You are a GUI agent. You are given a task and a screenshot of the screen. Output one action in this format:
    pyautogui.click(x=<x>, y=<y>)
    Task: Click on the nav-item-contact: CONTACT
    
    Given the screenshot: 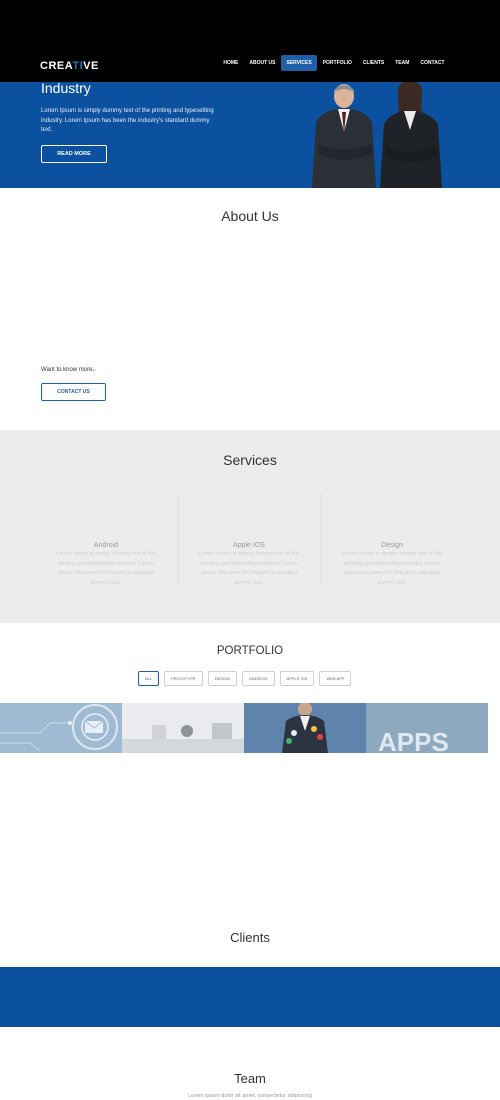 What is the action you would take?
    pyautogui.click(x=432, y=63)
    